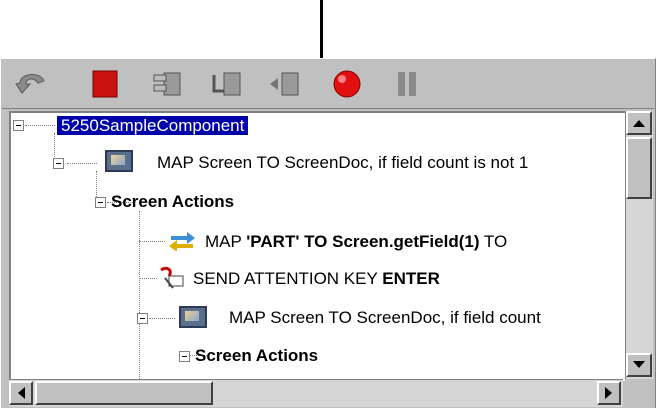 Image resolution: width=657 pixels, height=408 pixels. I want to click on horizontal-scrollbar, so click(316, 393).